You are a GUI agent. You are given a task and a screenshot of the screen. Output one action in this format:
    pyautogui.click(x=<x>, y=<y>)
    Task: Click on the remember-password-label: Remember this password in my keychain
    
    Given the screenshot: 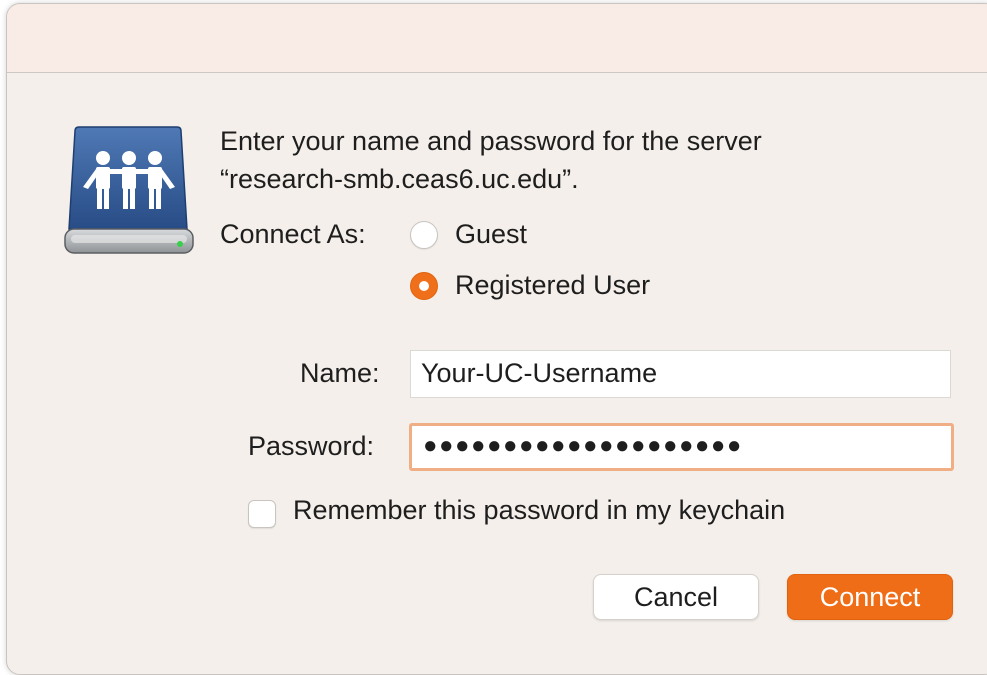 What is the action you would take?
    pyautogui.click(x=539, y=510)
    